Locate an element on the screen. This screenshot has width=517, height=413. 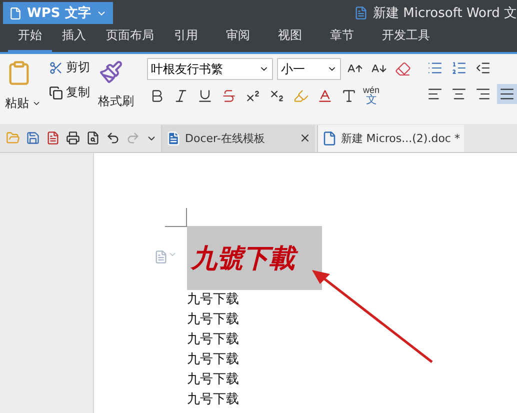
copy-icon is located at coordinates (56, 93).